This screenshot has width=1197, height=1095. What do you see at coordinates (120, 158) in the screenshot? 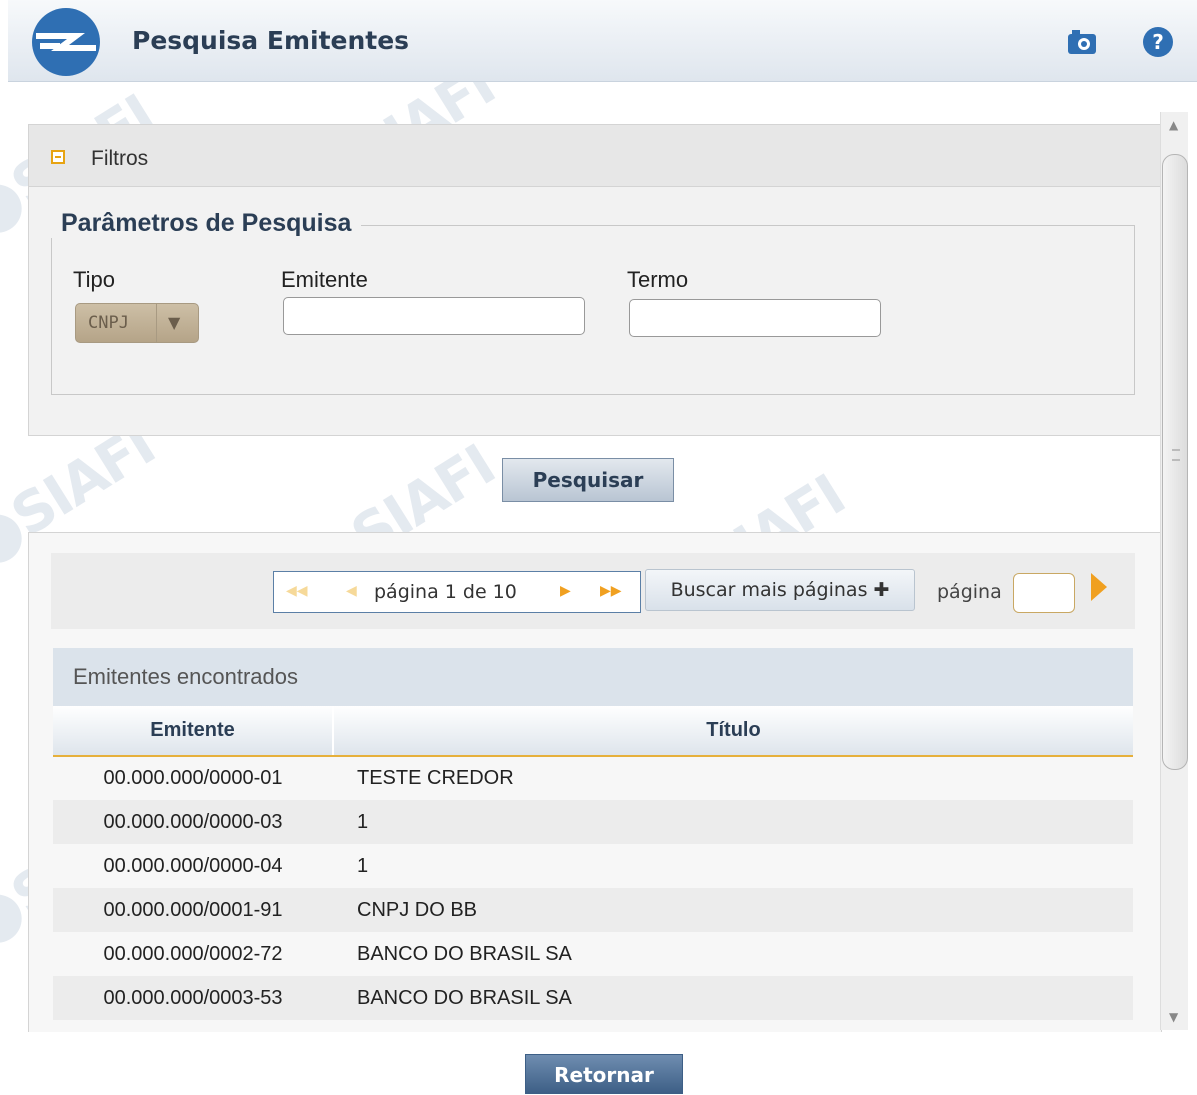
I see `filter-label: Filtros` at bounding box center [120, 158].